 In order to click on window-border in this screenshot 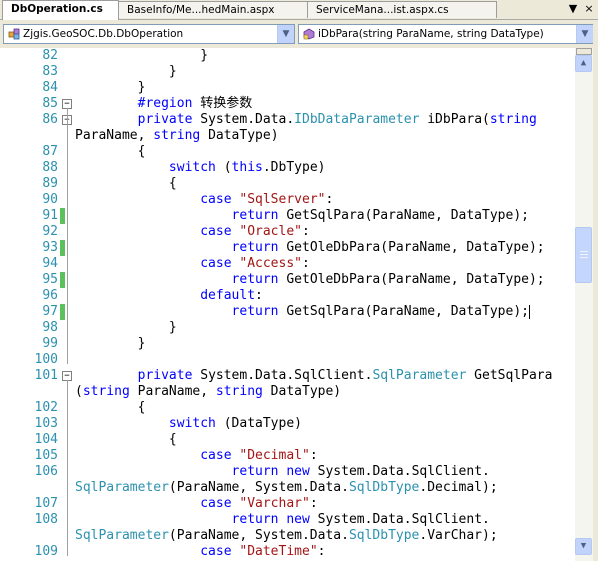, I will do `click(595, 290)`.